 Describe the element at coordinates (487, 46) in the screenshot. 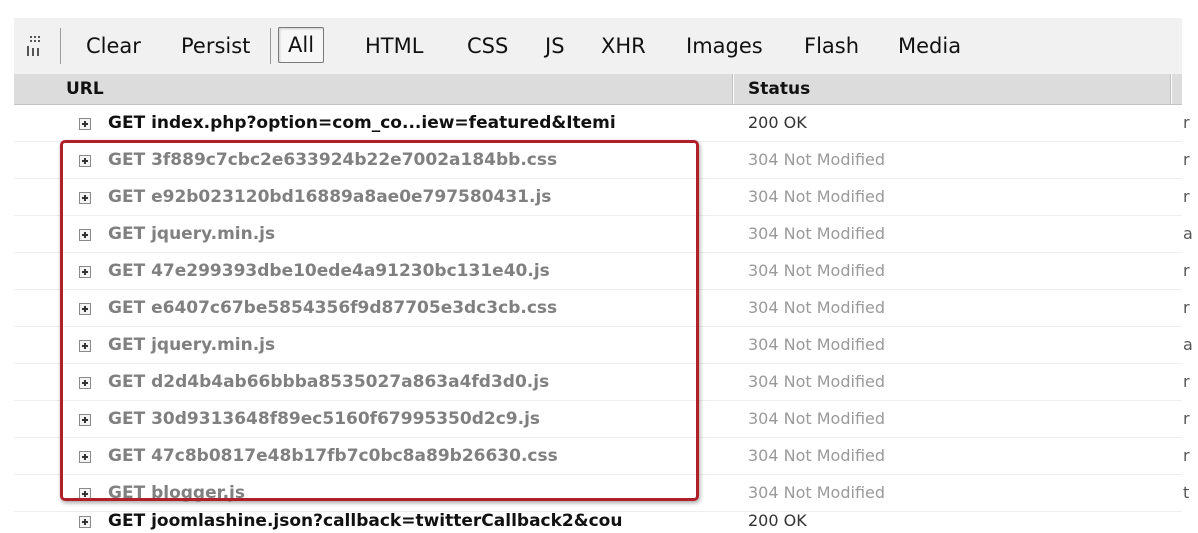

I see `filter-css-tab: CSS` at that location.